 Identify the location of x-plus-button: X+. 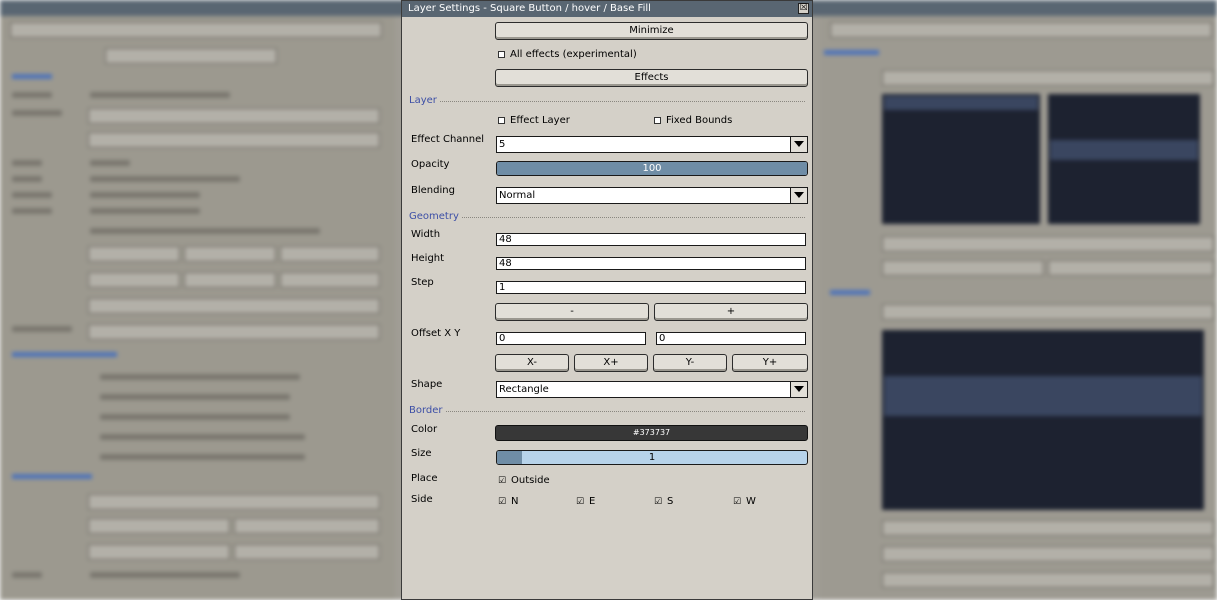
(611, 363).